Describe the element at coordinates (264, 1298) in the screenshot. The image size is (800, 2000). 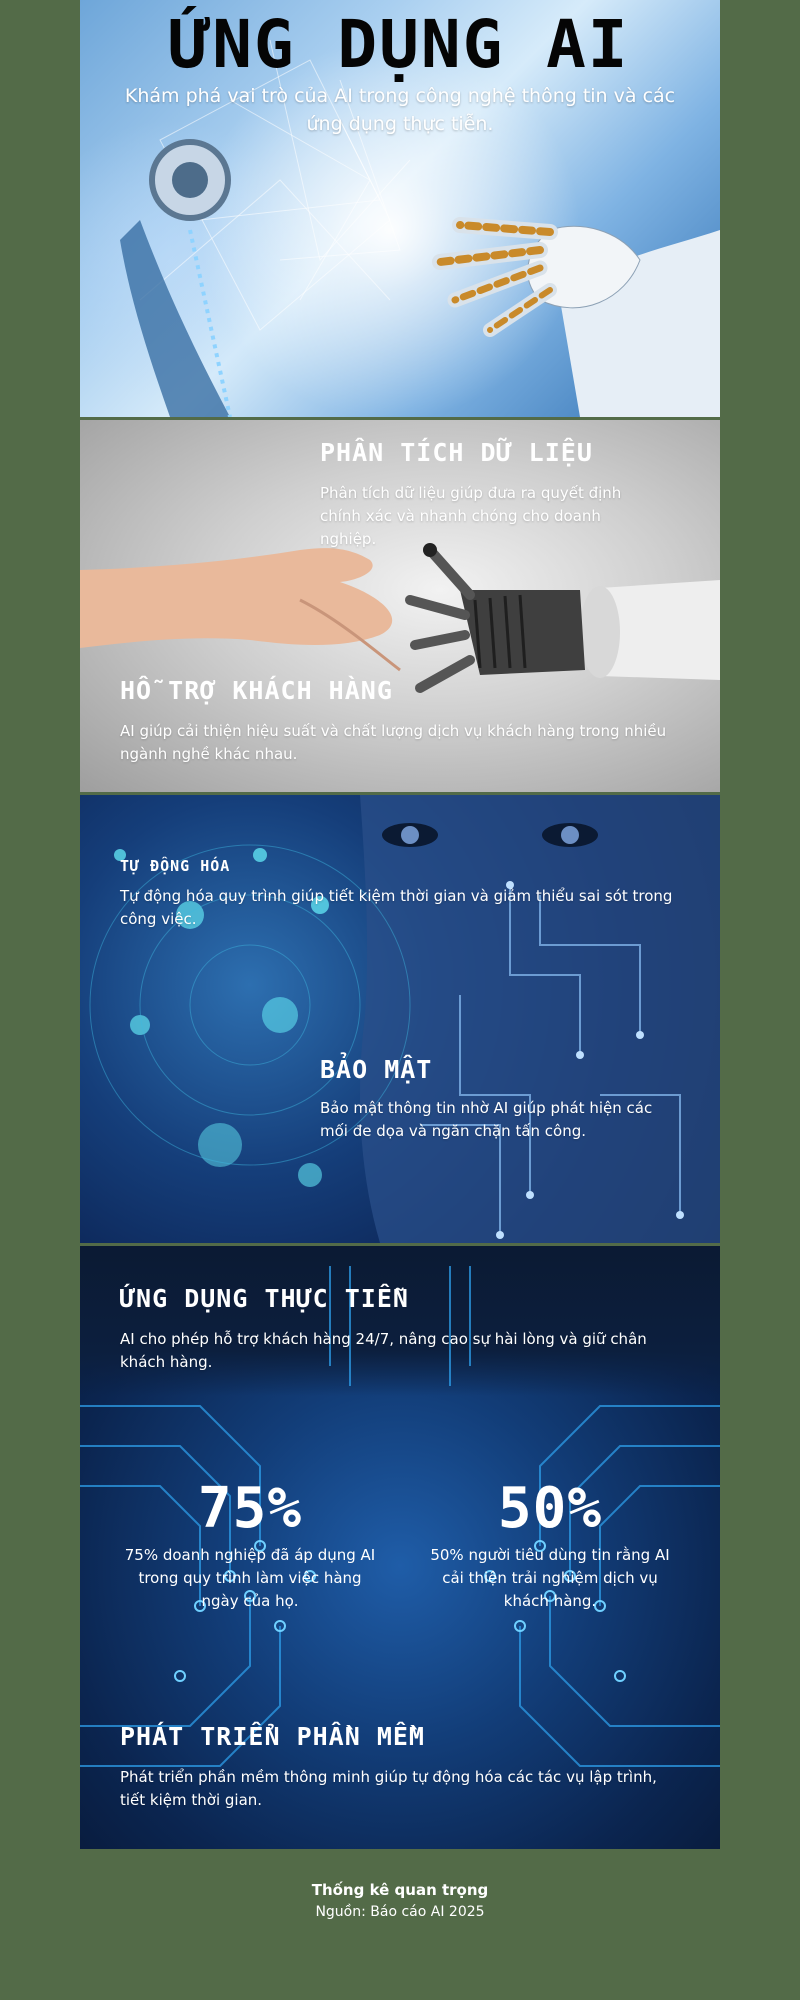
I see `practical-heading: ỨNG DỤNG THỰC TIỄN` at that location.